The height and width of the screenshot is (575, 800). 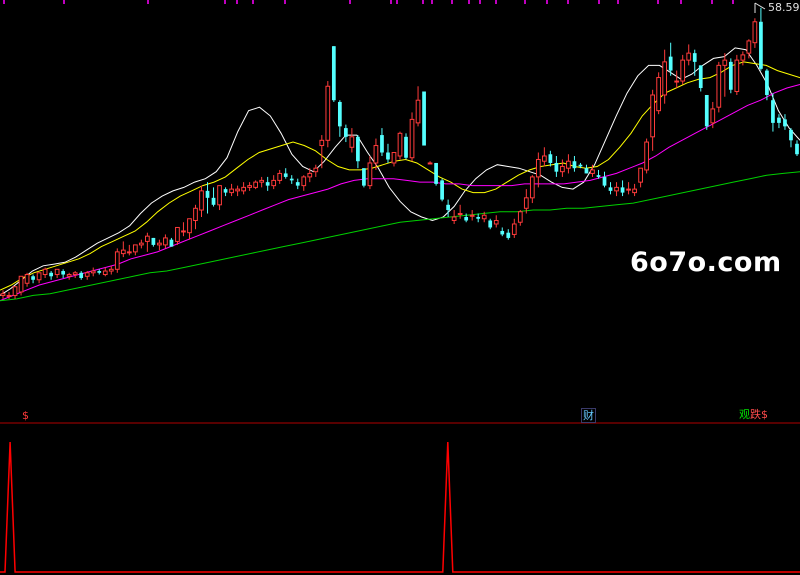 I want to click on signal-marker-c: $, so click(x=764, y=414).